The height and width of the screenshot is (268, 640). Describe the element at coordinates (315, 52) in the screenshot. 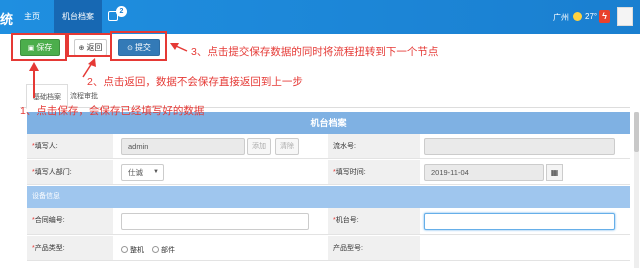

I see `annotation-note-submit: 3、点击提交保存数据的同时将流程扭转到下一个节点` at that location.